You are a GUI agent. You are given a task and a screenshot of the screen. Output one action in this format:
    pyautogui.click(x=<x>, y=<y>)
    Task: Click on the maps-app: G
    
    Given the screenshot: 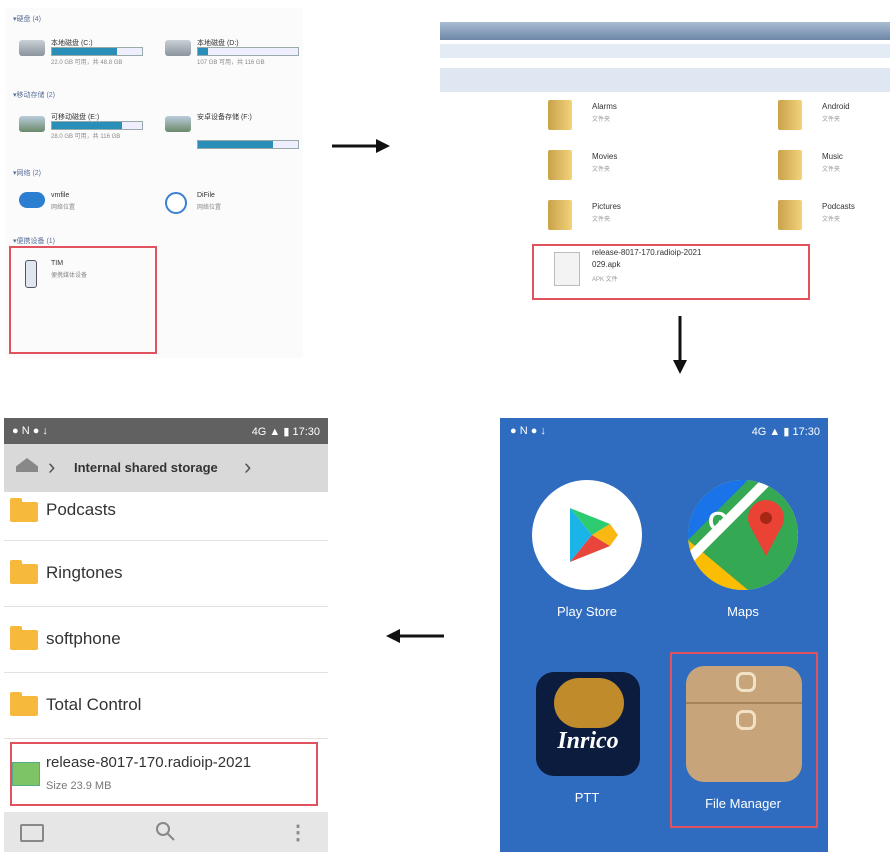 What is the action you would take?
    pyautogui.click(x=743, y=535)
    